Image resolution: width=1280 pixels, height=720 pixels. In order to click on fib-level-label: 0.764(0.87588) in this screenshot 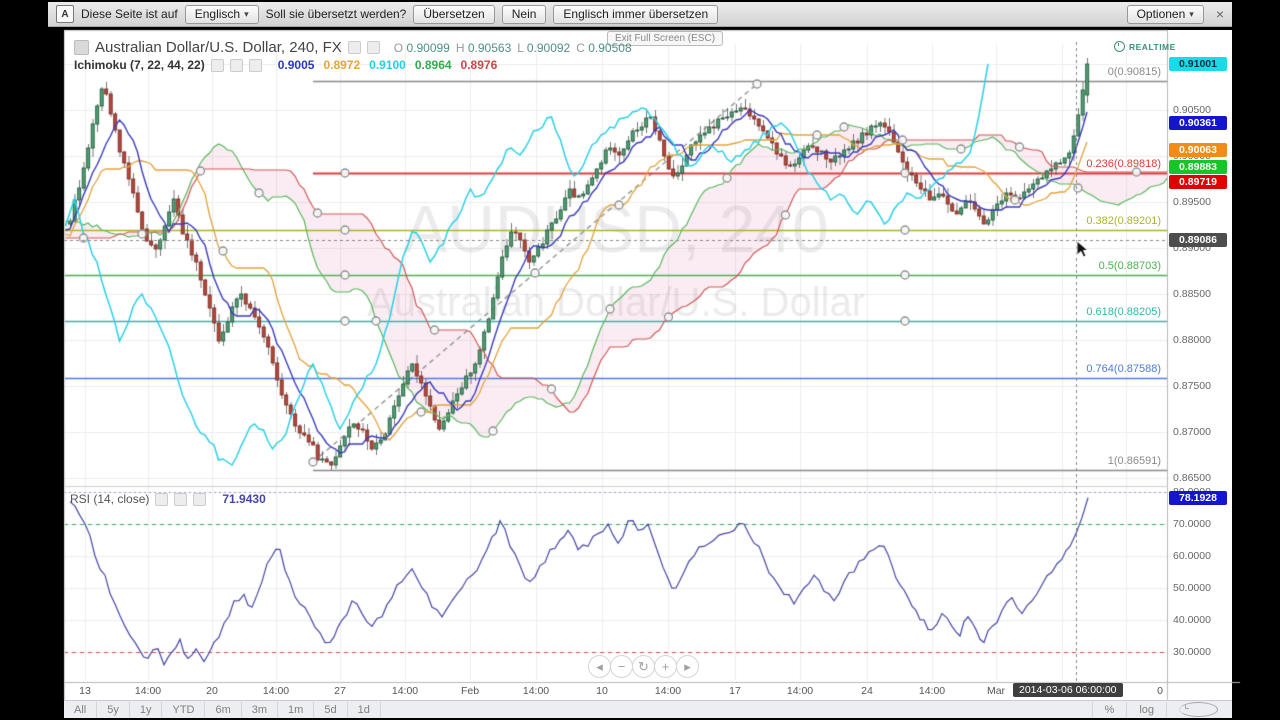, I will do `click(1123, 369)`.